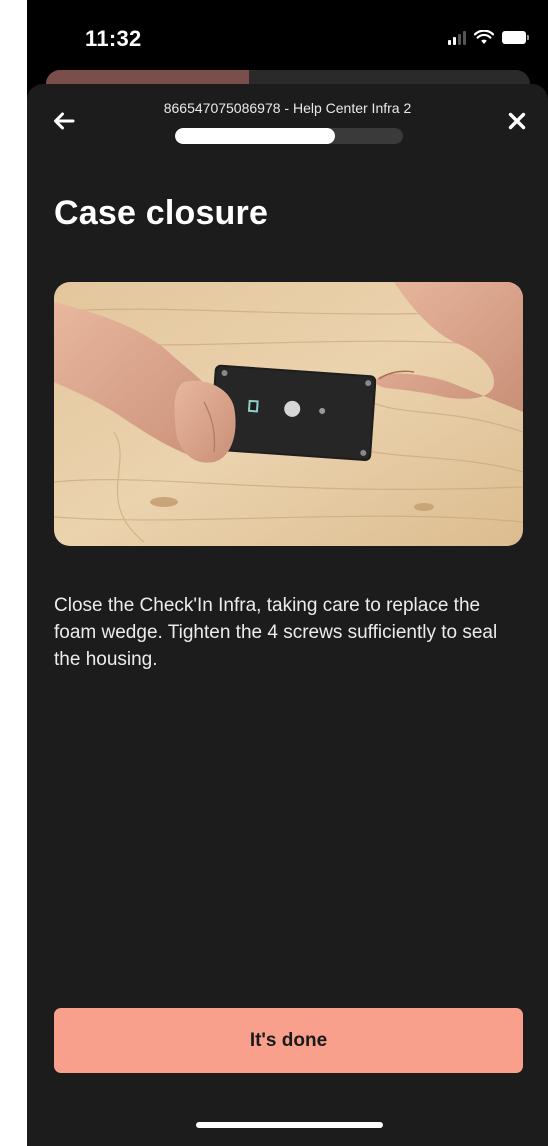 Image resolution: width=548 pixels, height=1146 pixels. Describe the element at coordinates (457, 37) in the screenshot. I see `signal-icon` at that location.